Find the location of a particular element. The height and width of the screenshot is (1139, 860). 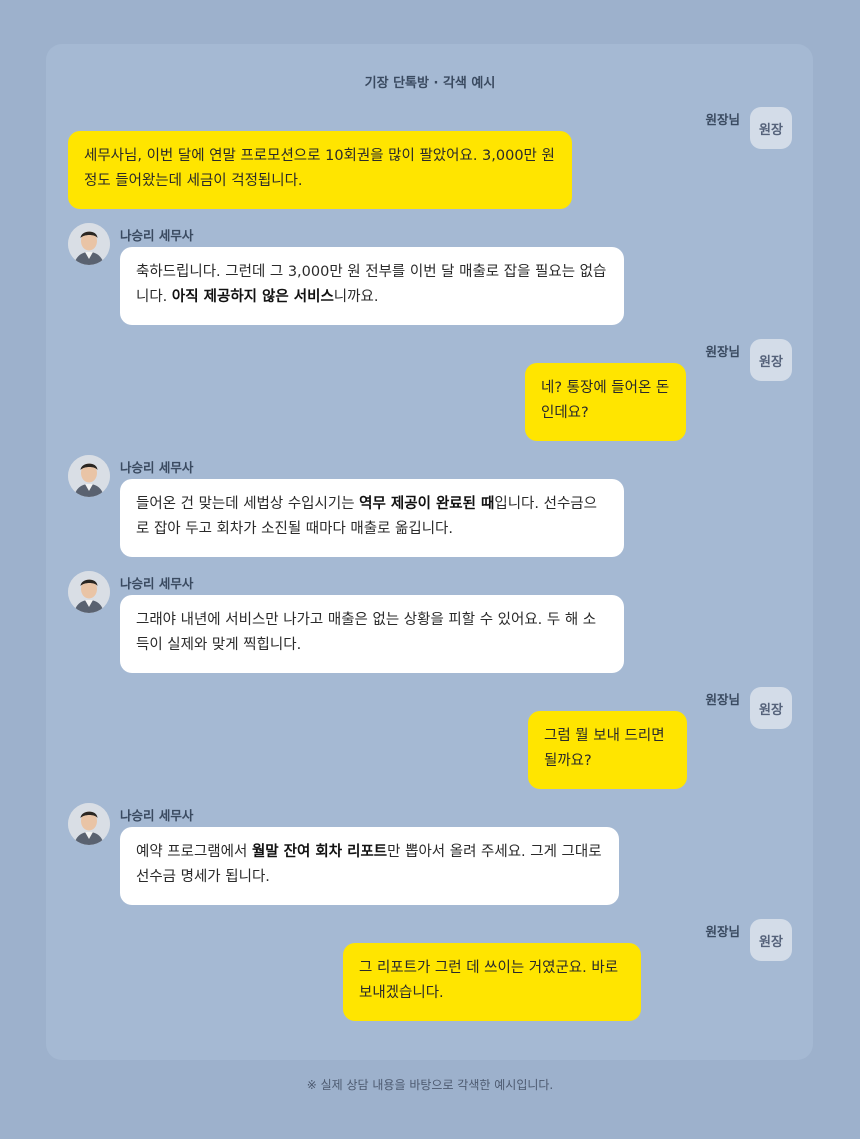

client-message-bubble: 그럼 뭘 보내 드리면 될까요? is located at coordinates (607, 750).